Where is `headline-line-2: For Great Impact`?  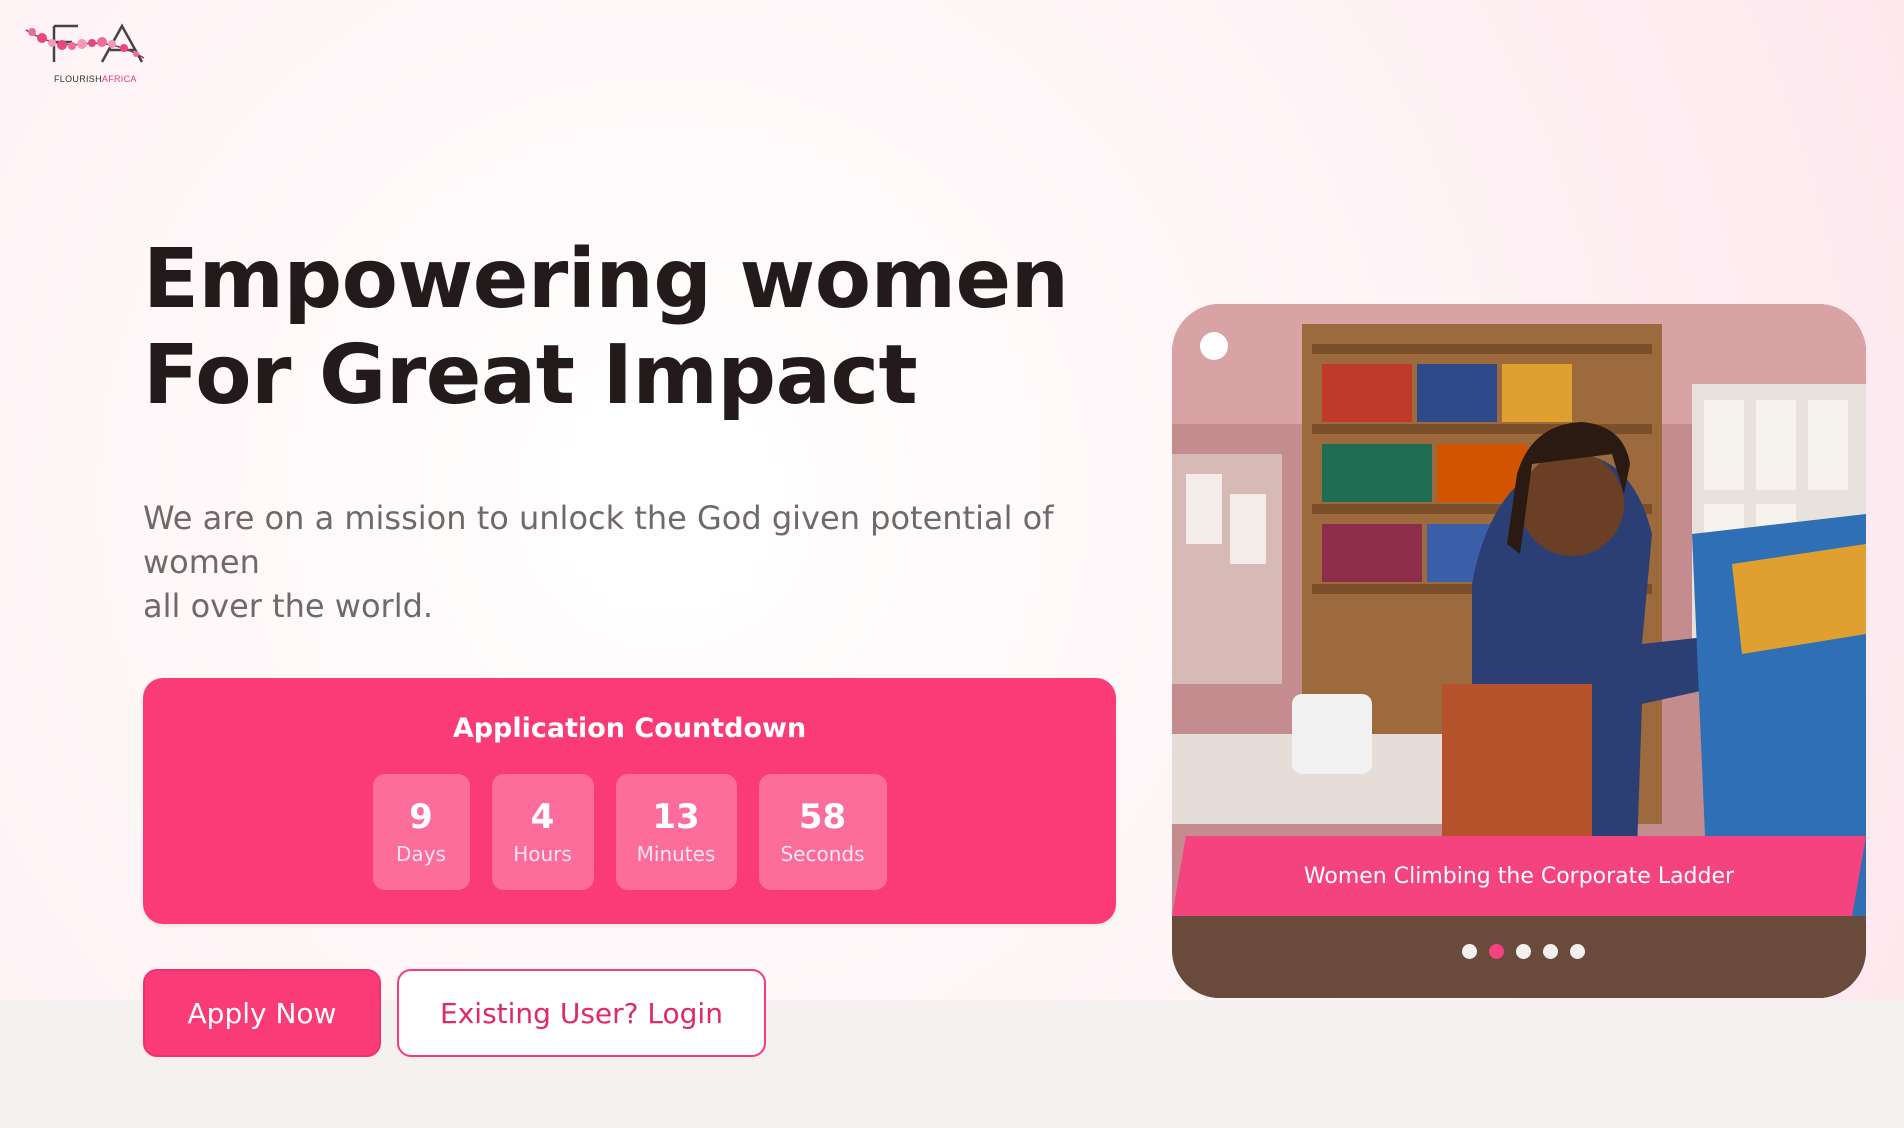
headline-line-2: For Great Impact is located at coordinates (530, 375).